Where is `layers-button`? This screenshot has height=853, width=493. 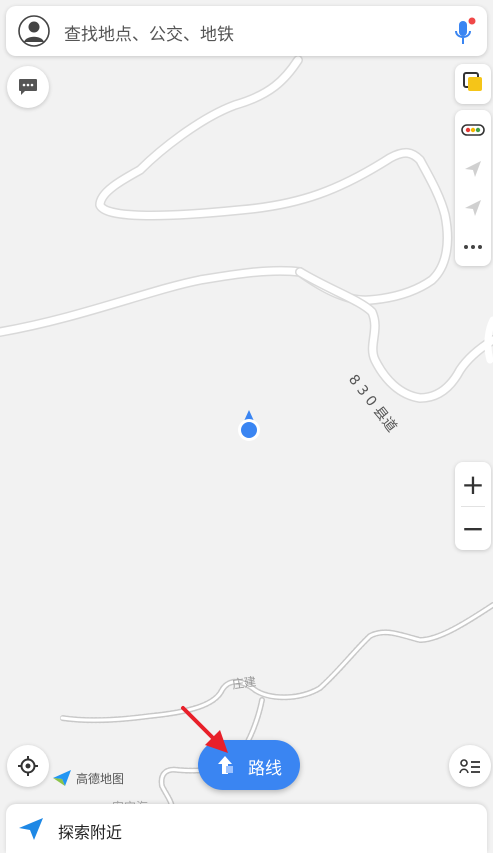
layers-button is located at coordinates (473, 84).